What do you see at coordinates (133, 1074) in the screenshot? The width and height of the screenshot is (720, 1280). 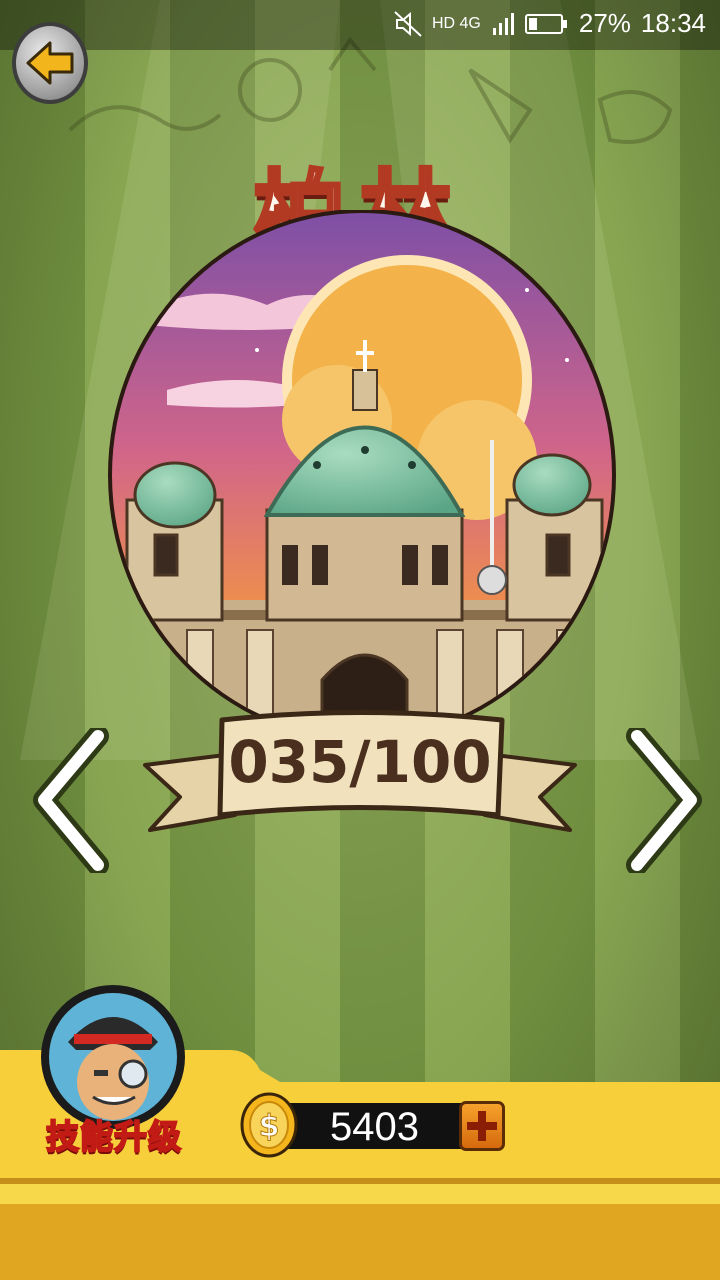 I see `monocle-icon` at bounding box center [133, 1074].